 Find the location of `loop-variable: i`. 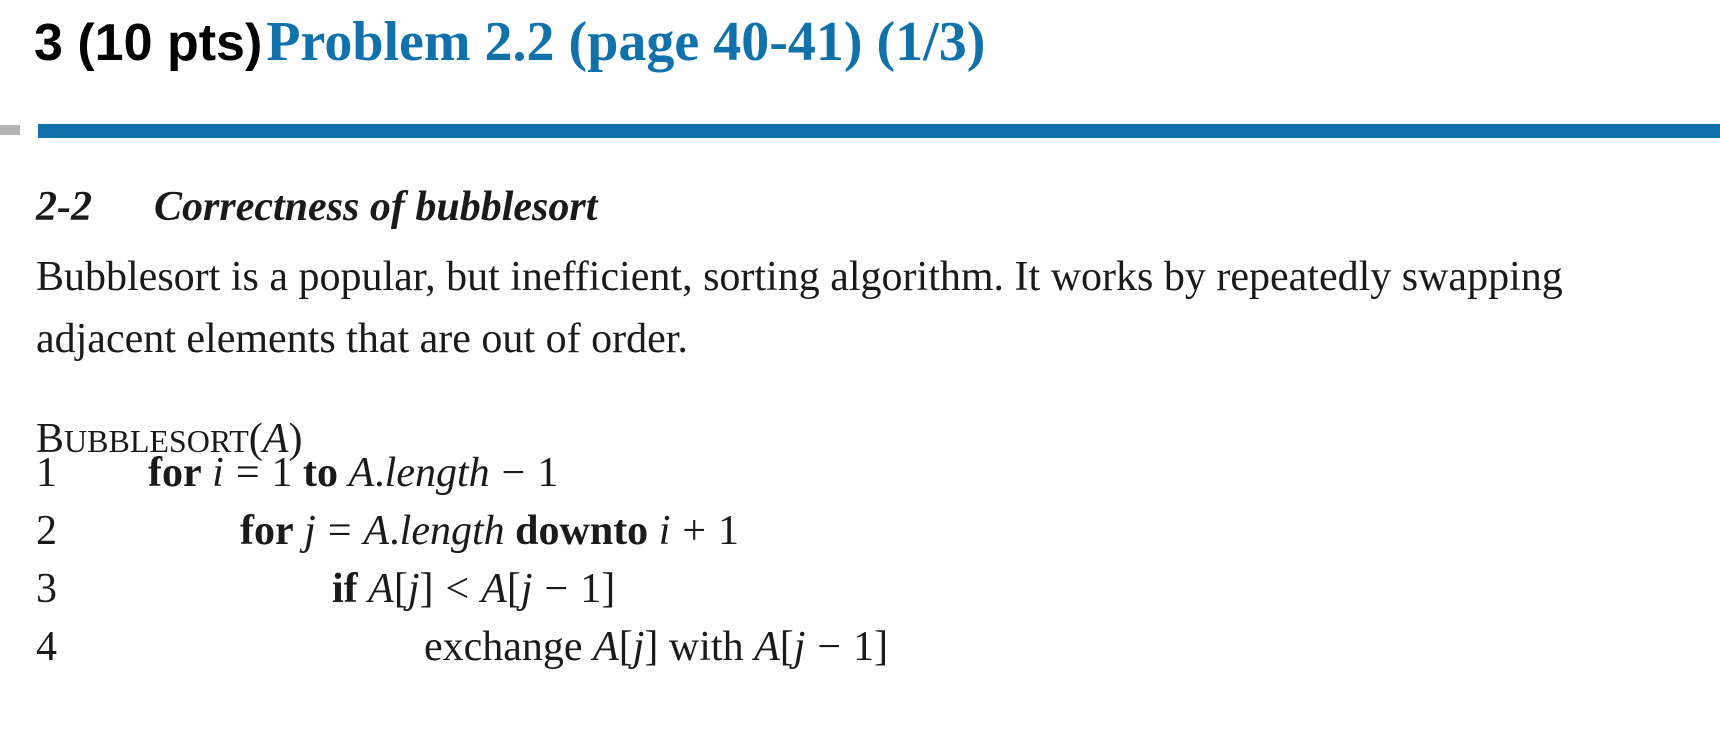

loop-variable: i is located at coordinates (218, 473).